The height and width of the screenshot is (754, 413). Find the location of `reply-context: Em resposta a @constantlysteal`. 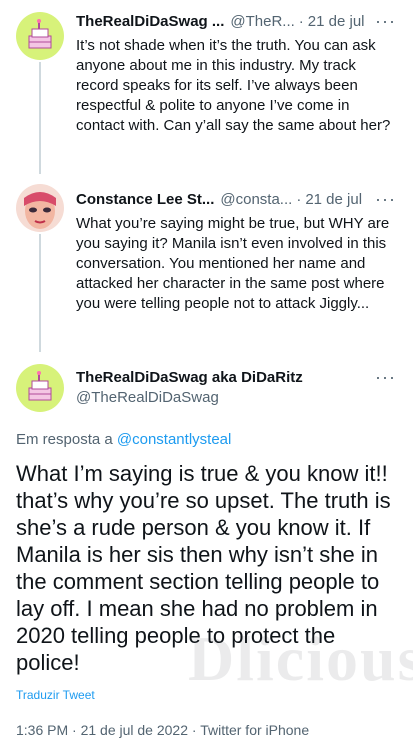

reply-context: Em resposta a @constantlysteal is located at coordinates (123, 440).